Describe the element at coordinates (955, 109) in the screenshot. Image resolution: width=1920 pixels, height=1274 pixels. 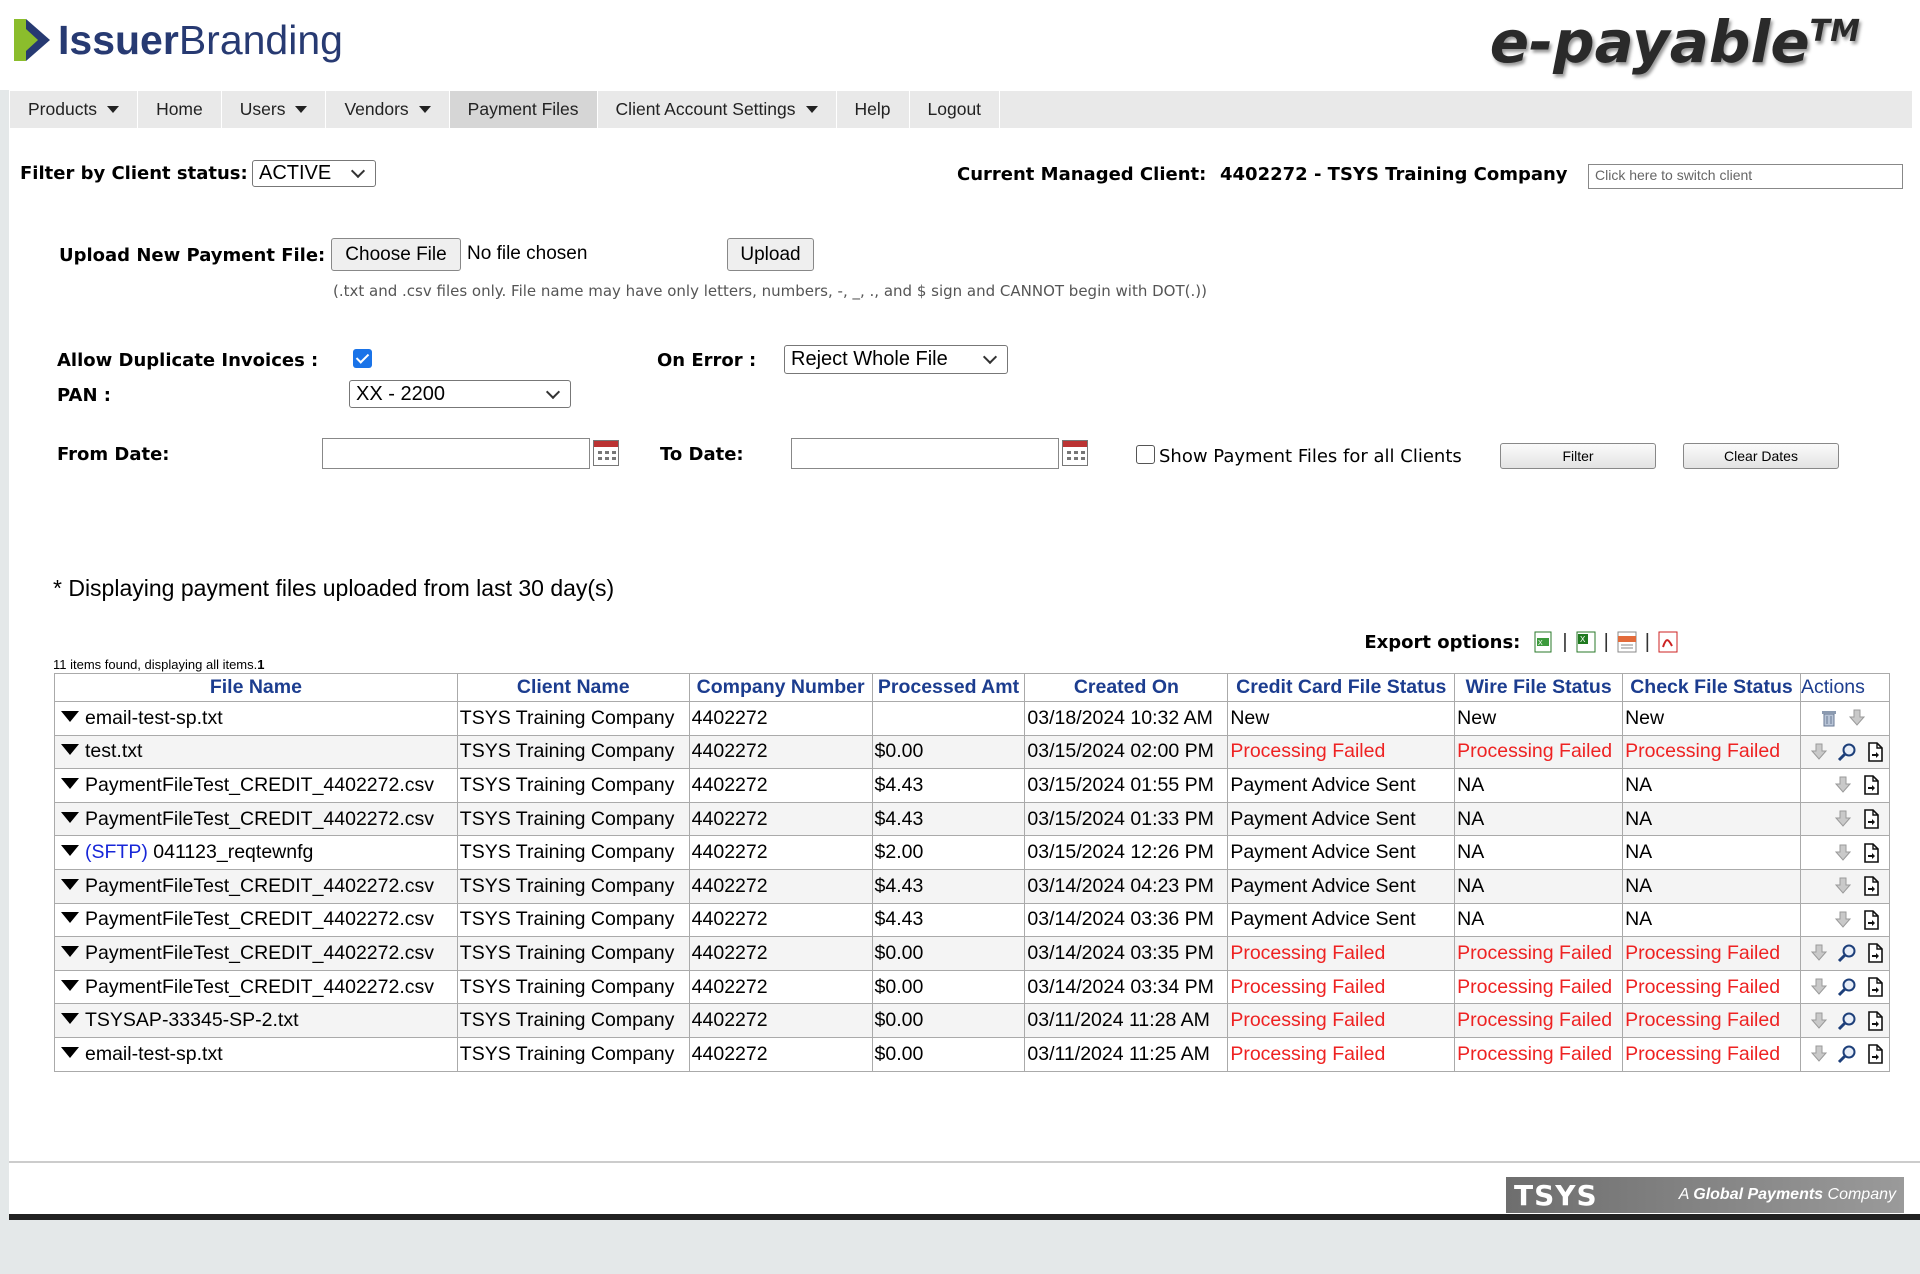
I see `nav-item-logout: Logout` at that location.